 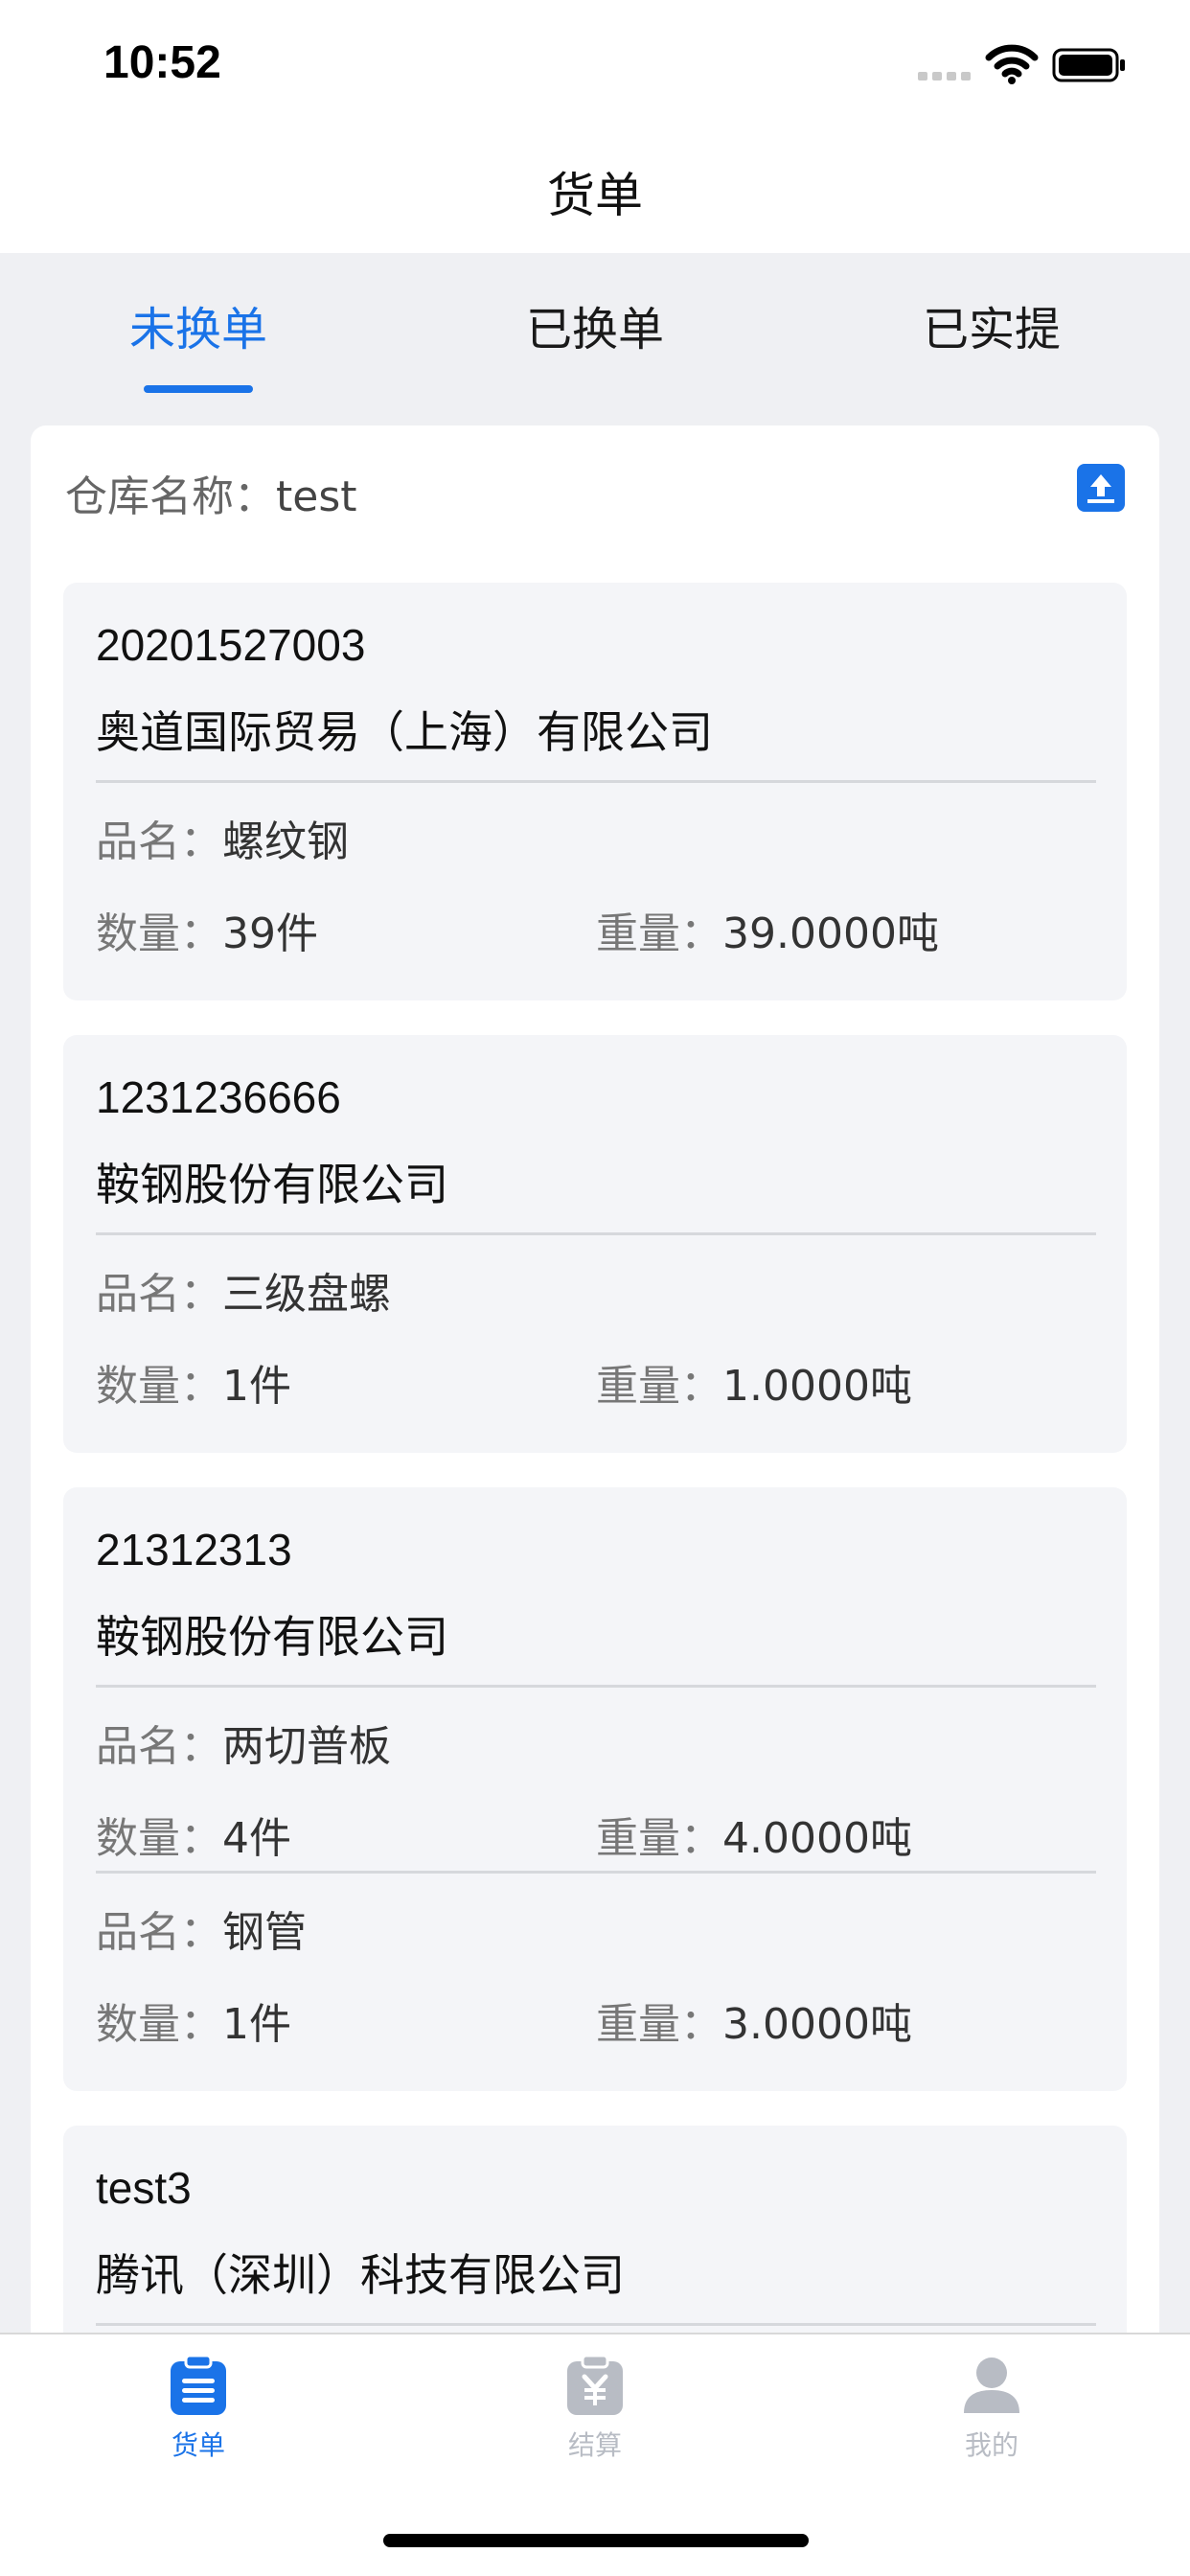 I want to click on tabbar-item-settlement: 结算, so click(x=595, y=2408).